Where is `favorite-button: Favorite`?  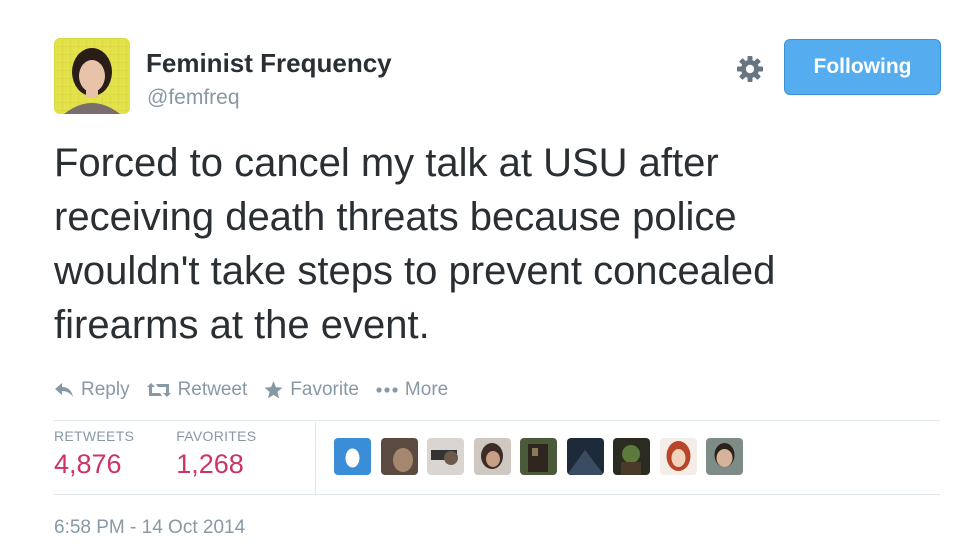
favorite-button: Favorite is located at coordinates (311, 390).